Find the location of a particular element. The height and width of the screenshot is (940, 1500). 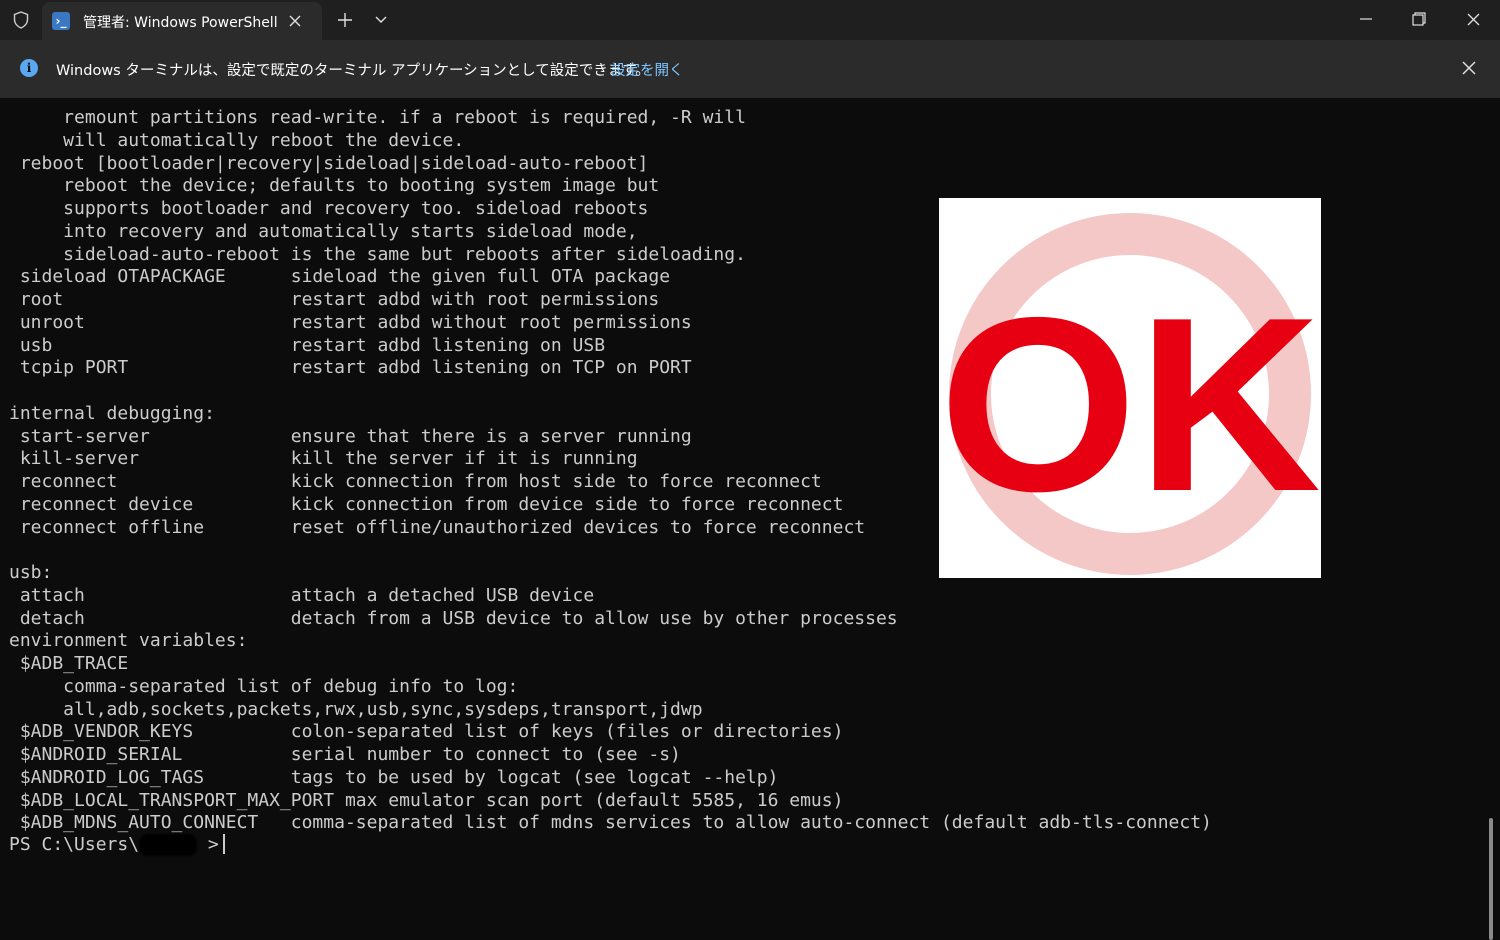

close-icon is located at coordinates (1473, 19).